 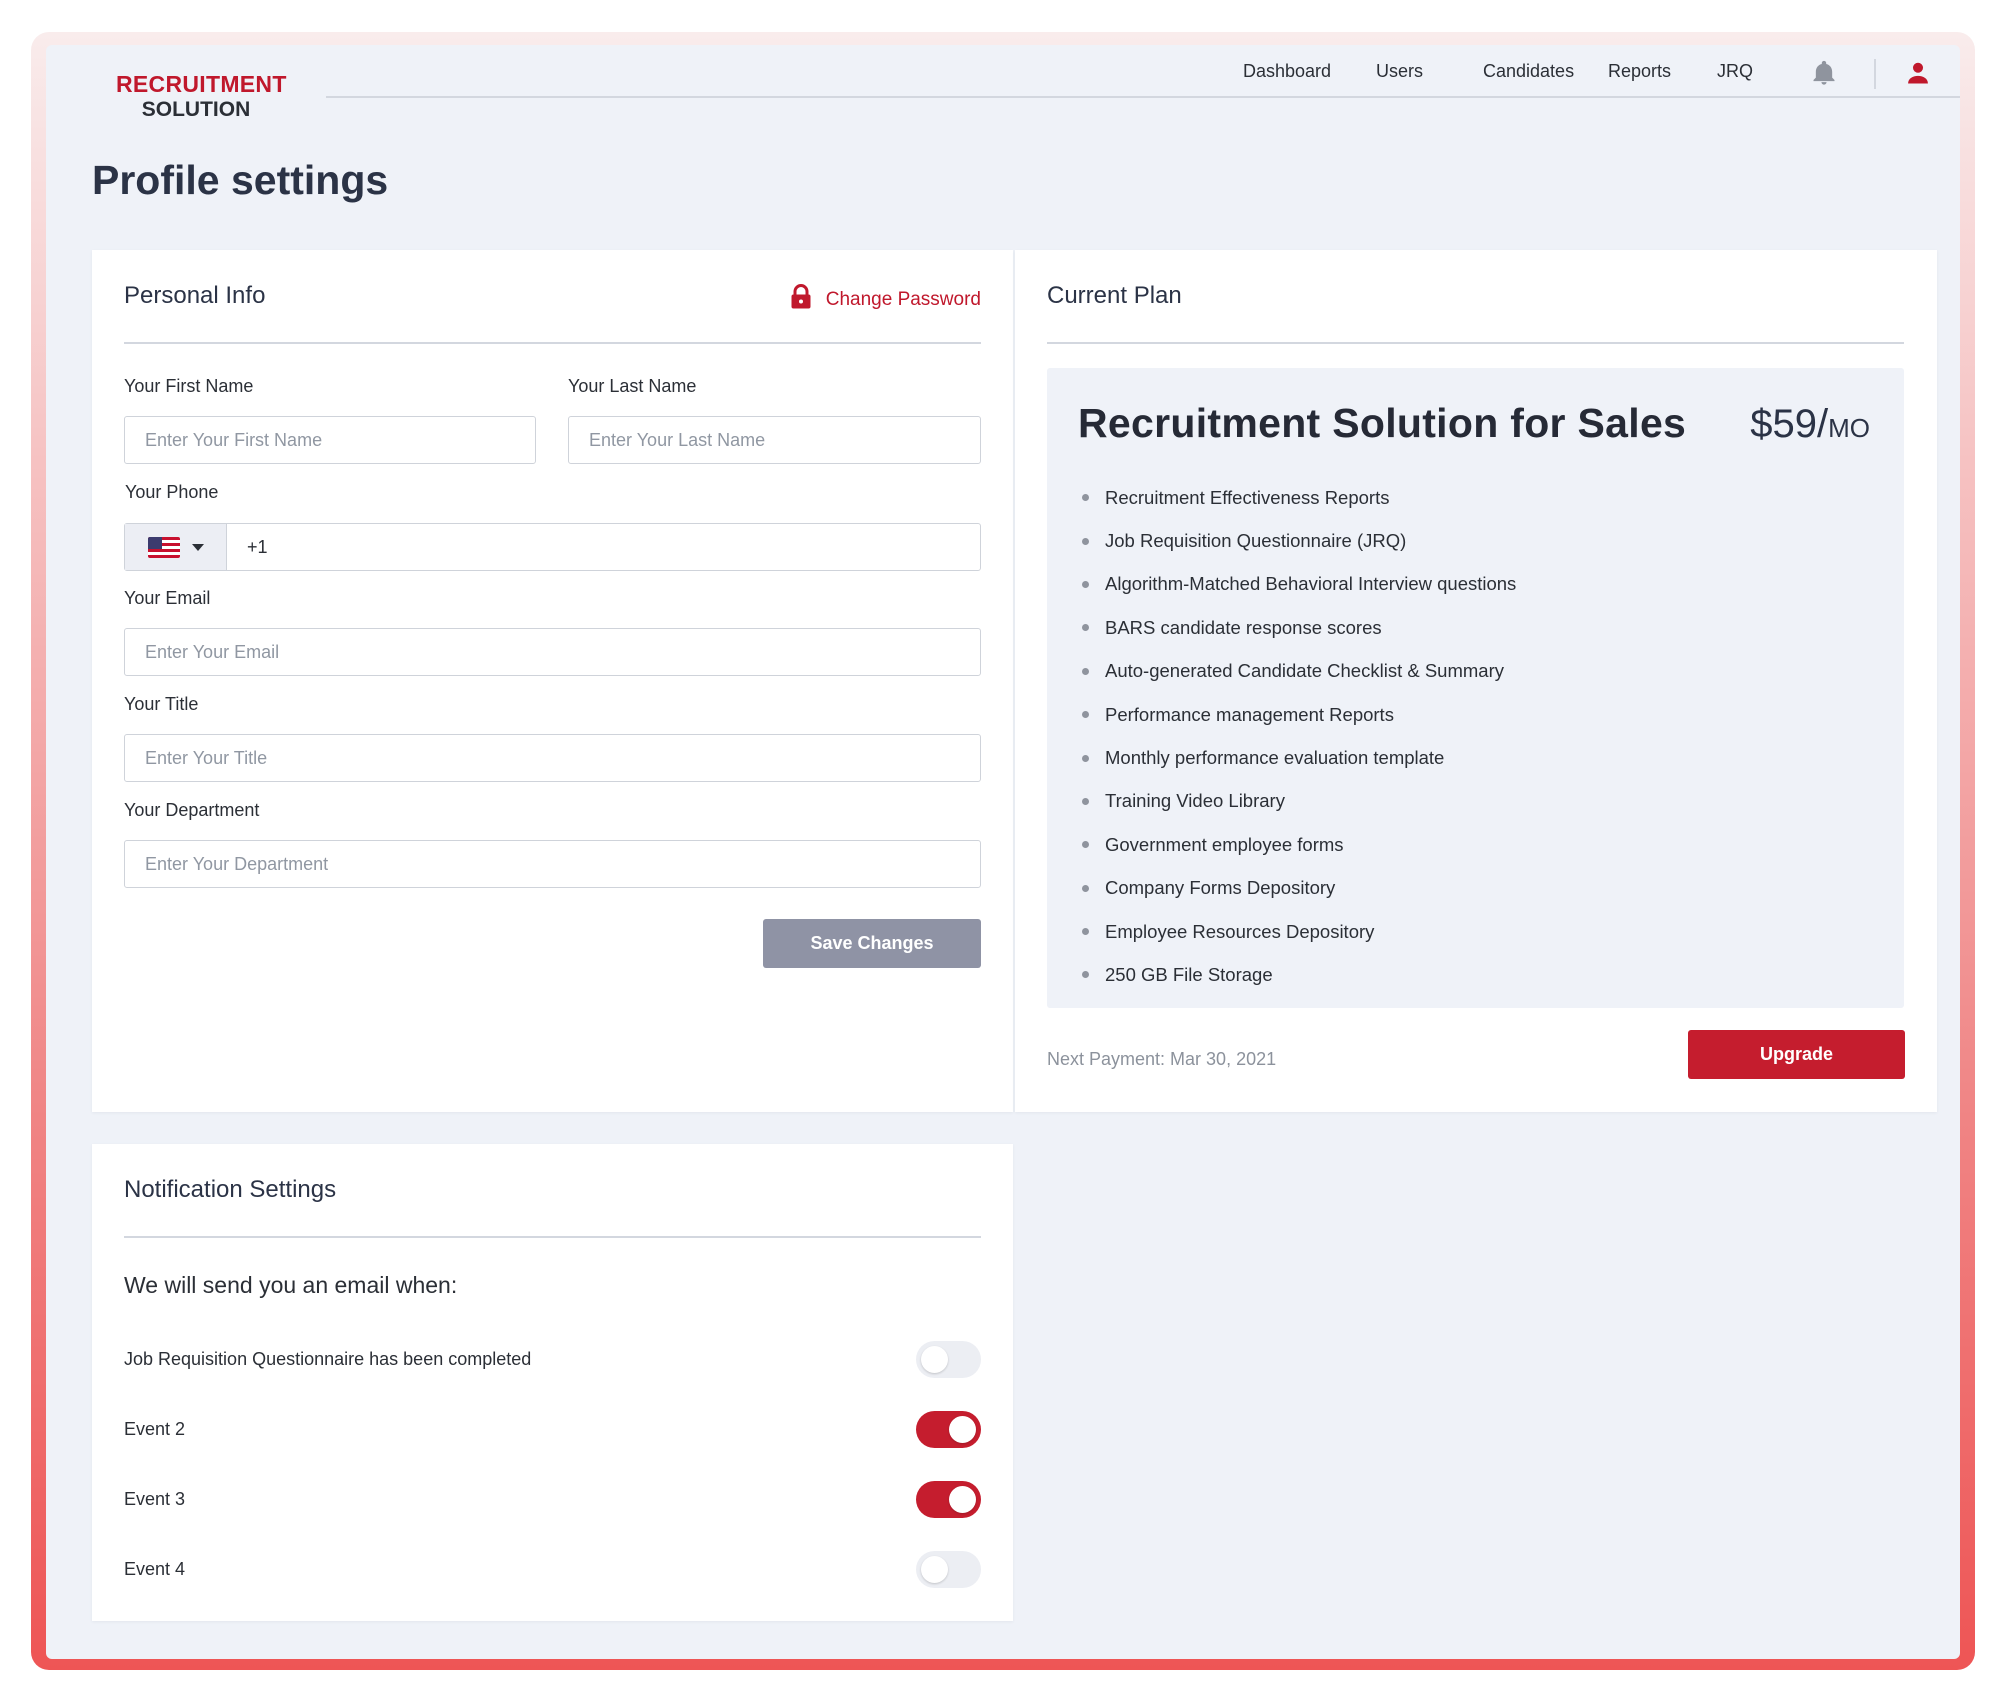 I want to click on notification-row: Event 2, so click(x=552, y=1429).